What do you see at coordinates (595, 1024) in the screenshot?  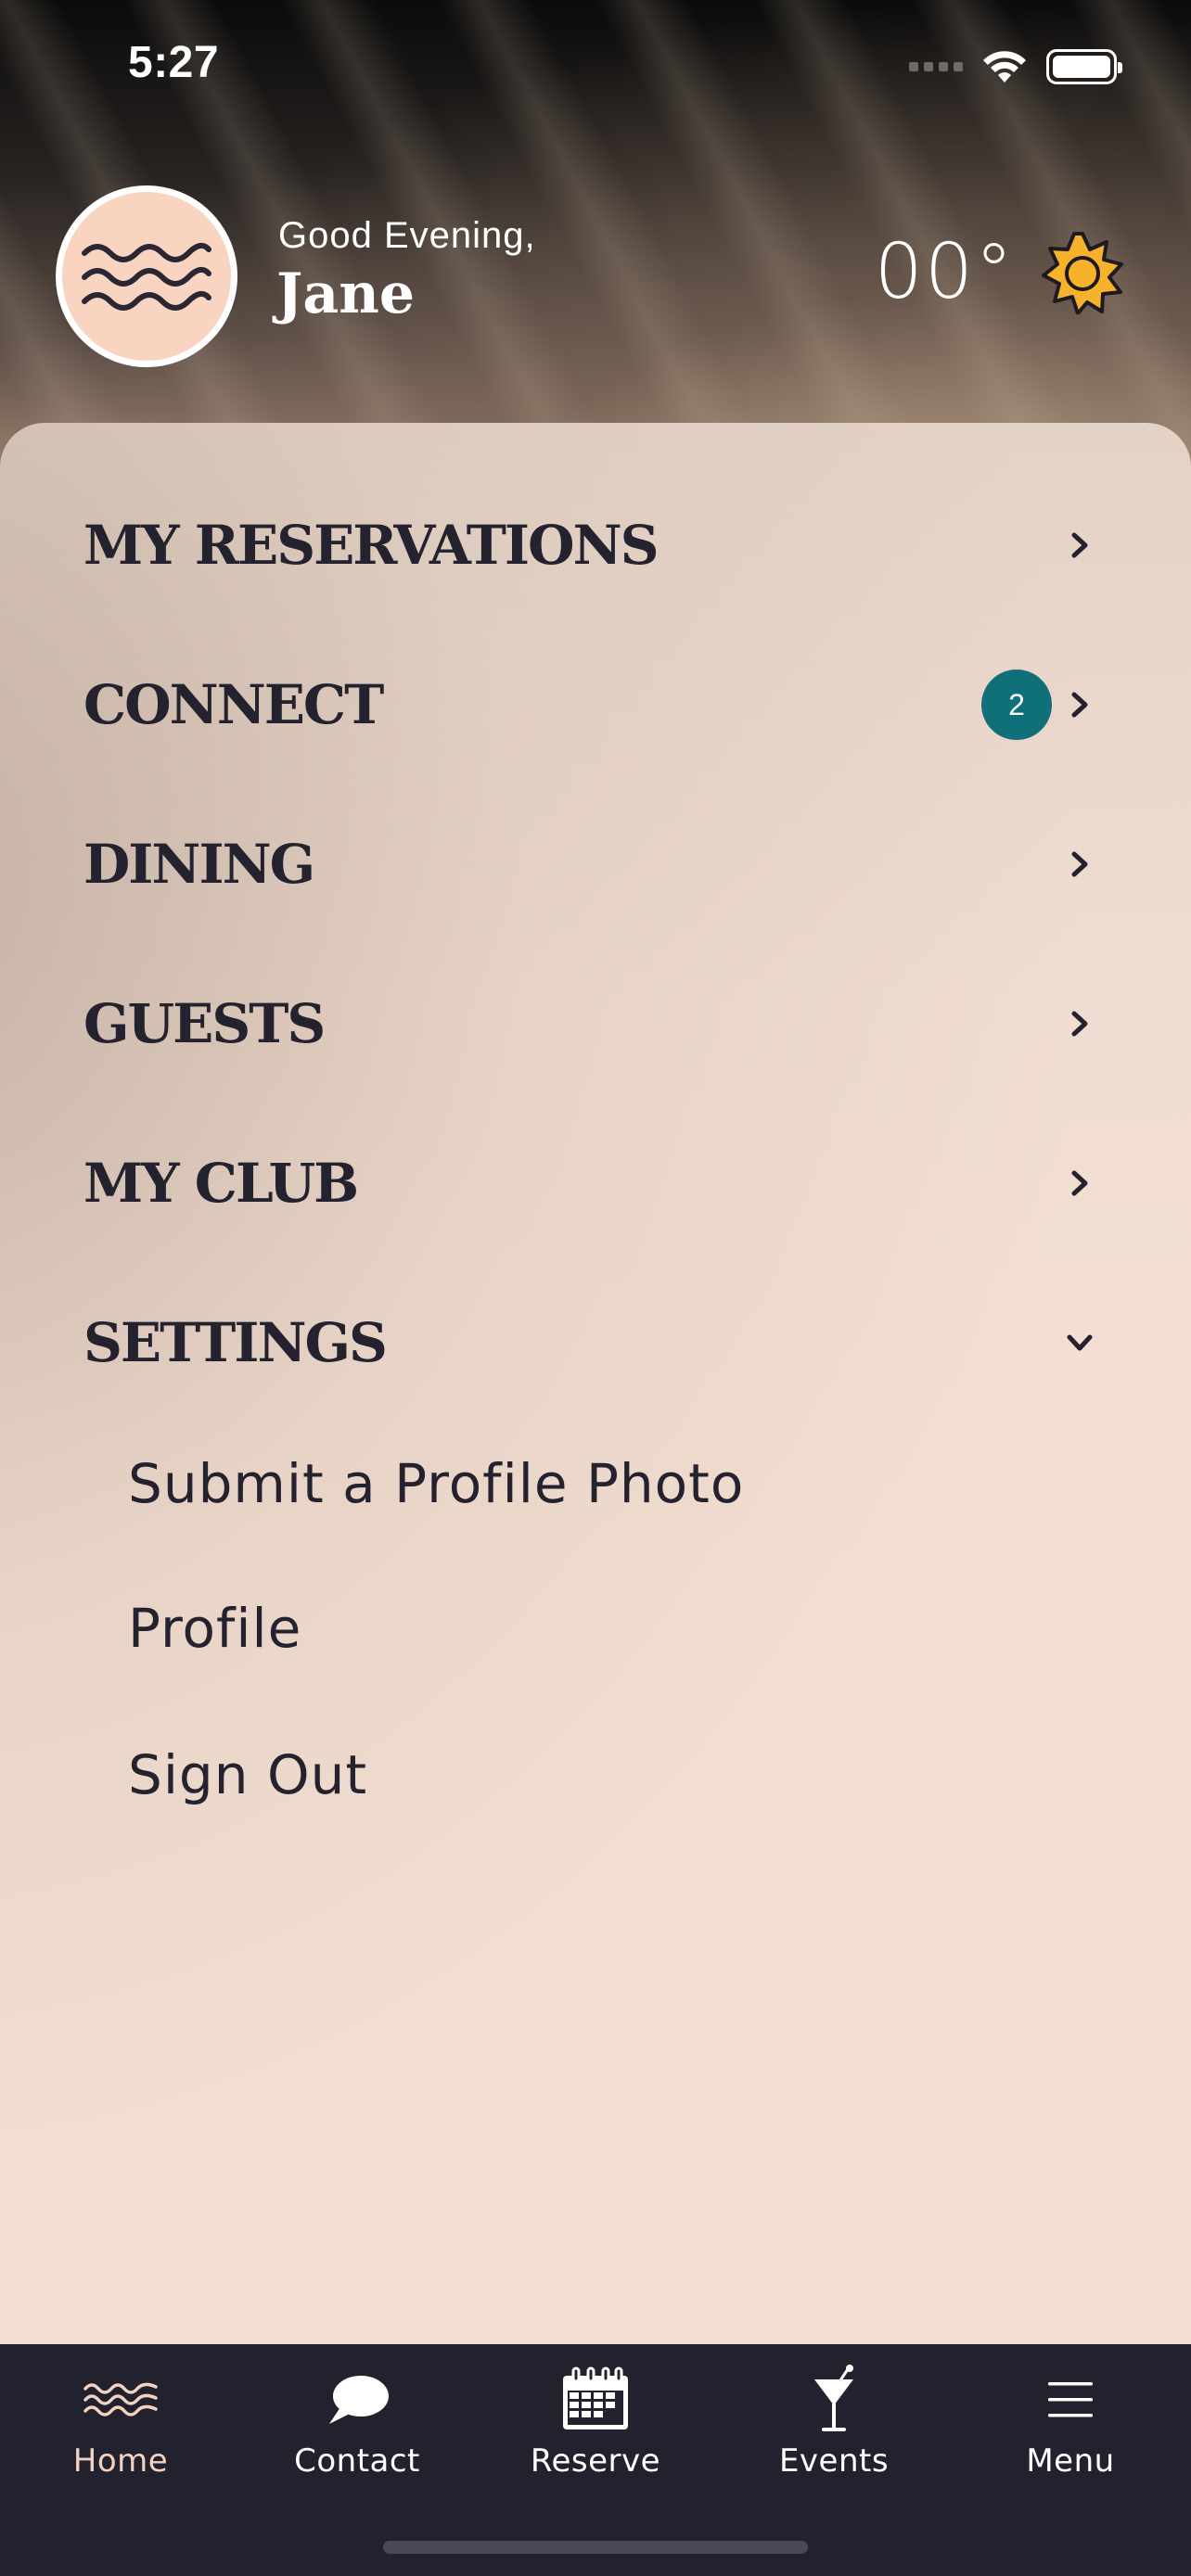 I see `menu-item-guests: GUESTS` at bounding box center [595, 1024].